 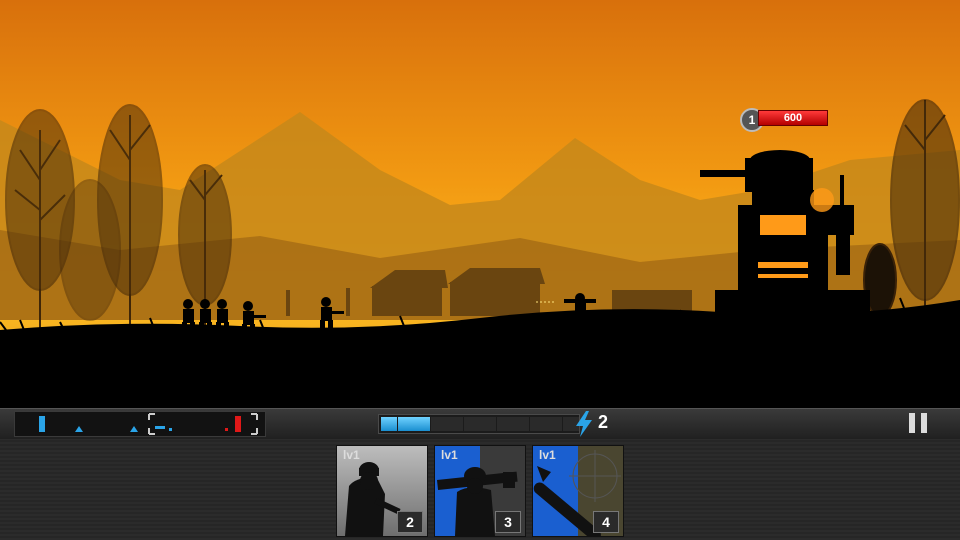 I want to click on card-cost: 3, so click(x=508, y=522).